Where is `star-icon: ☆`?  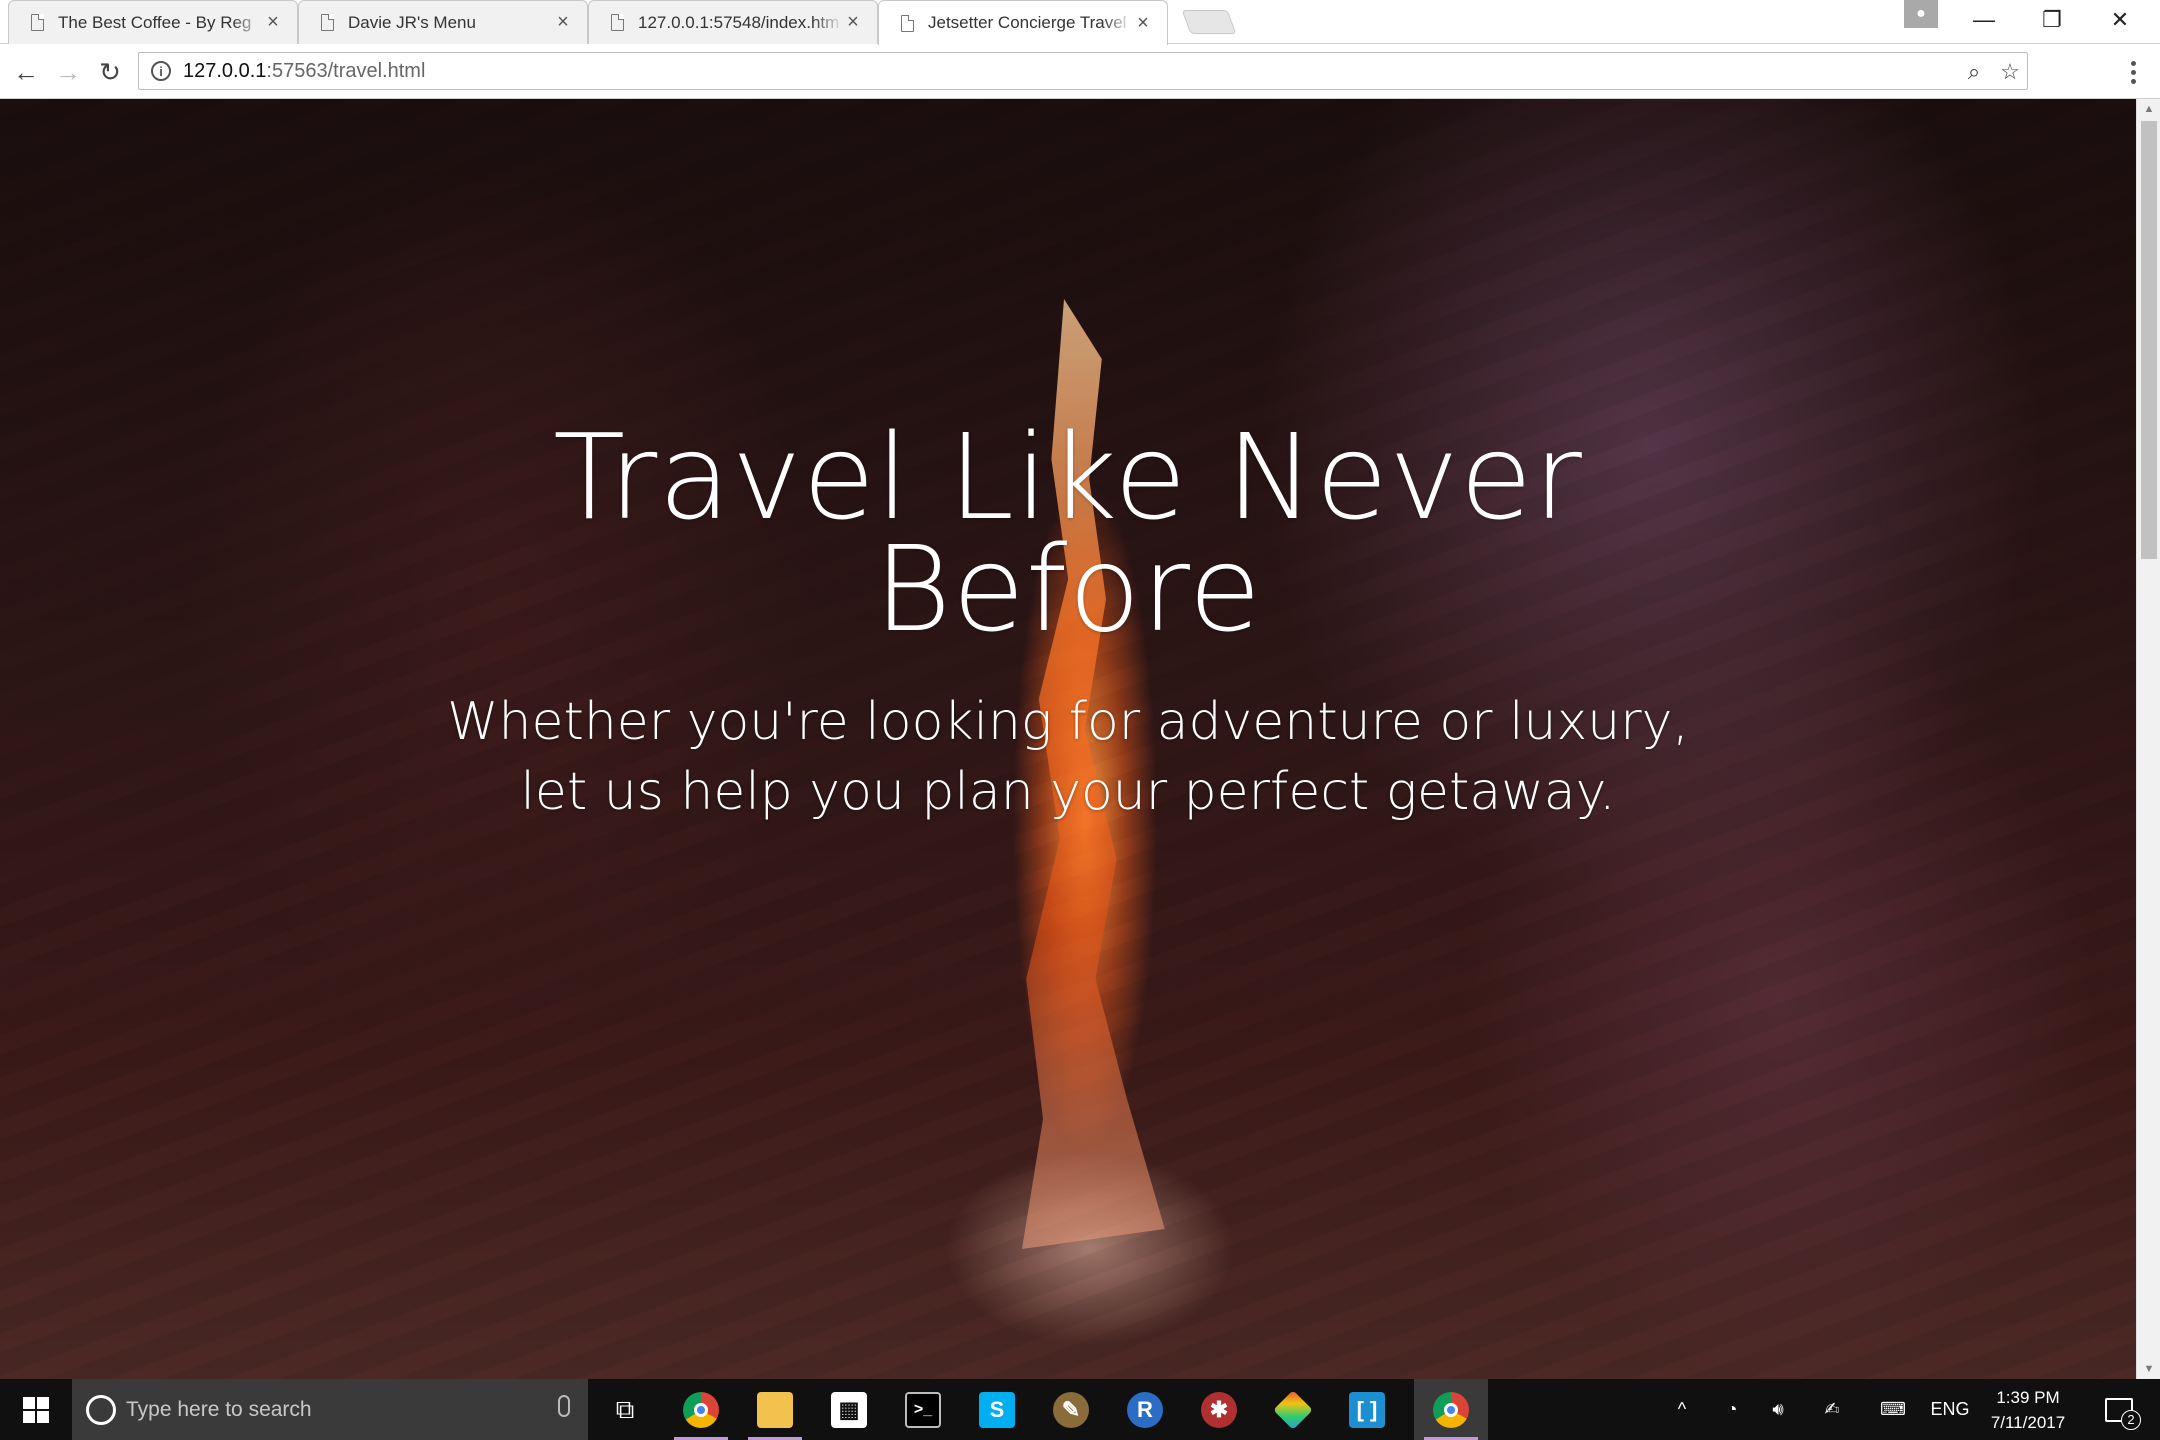
star-icon: ☆ is located at coordinates (2010, 72).